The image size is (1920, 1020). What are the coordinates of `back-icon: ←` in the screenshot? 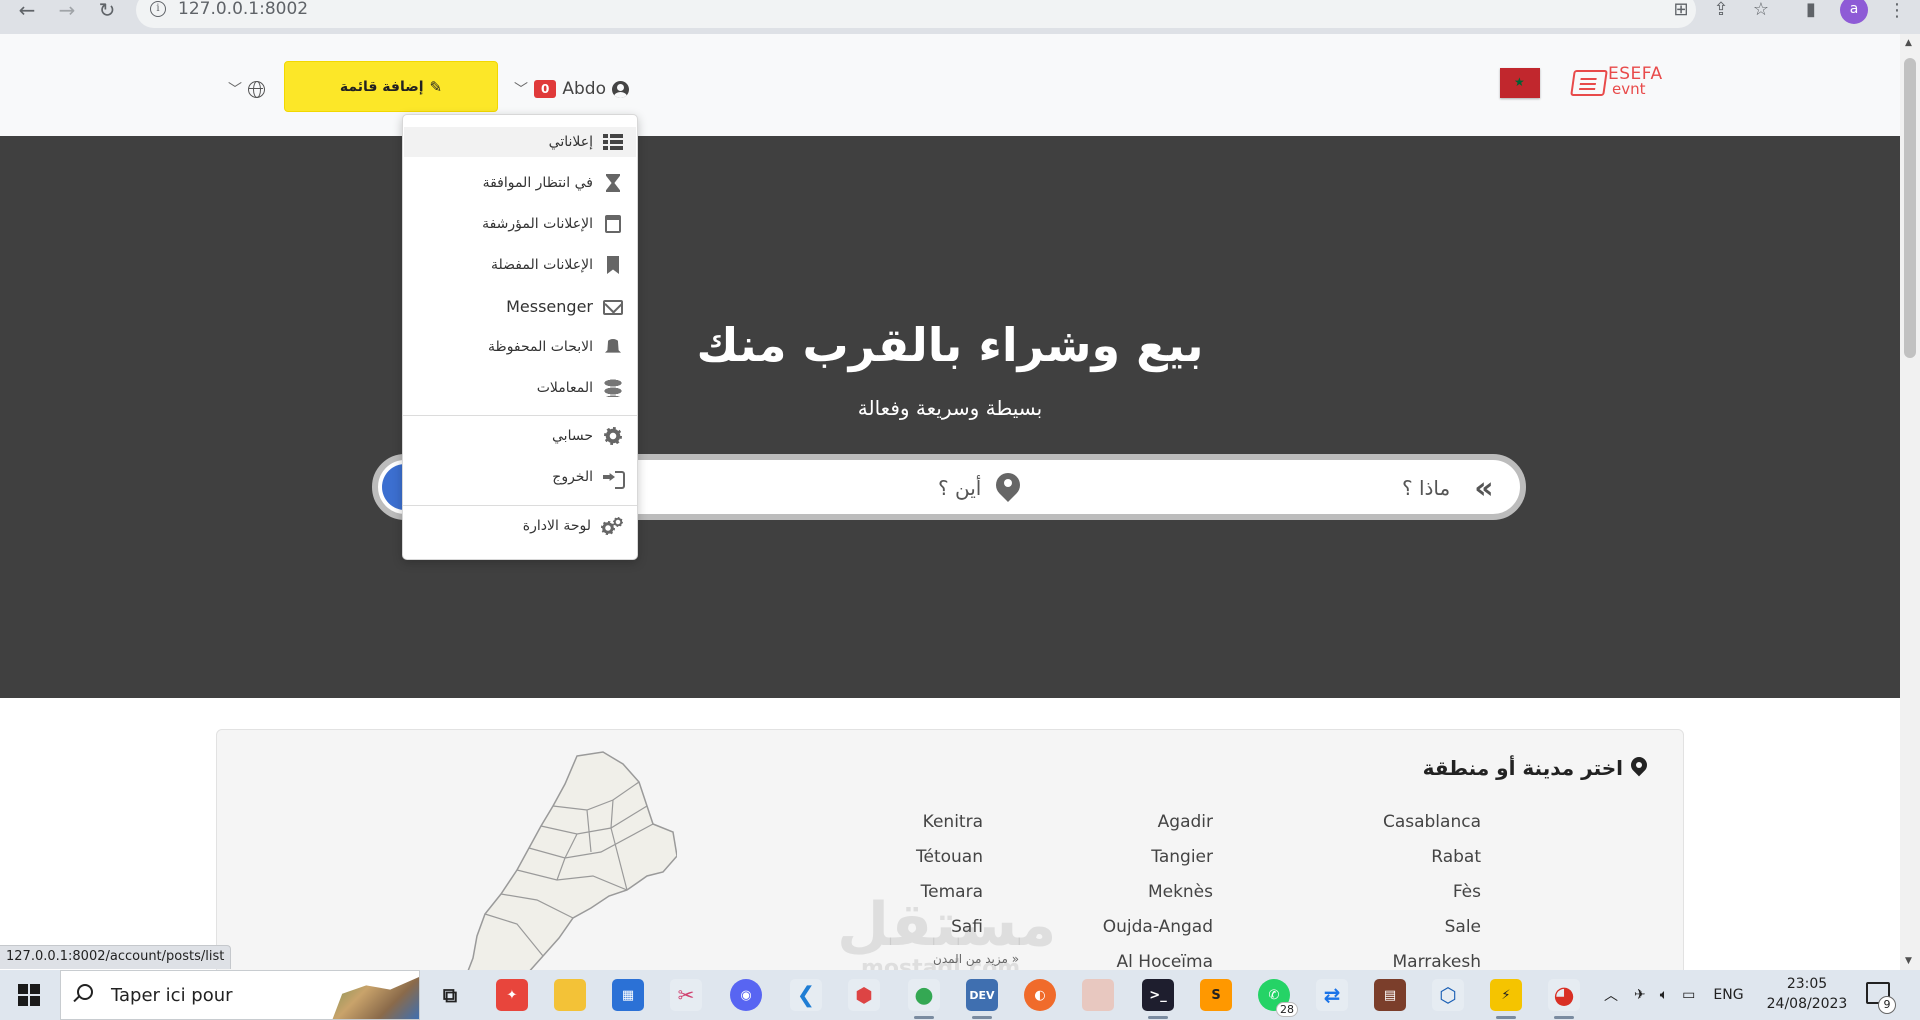 It's located at (27, 11).